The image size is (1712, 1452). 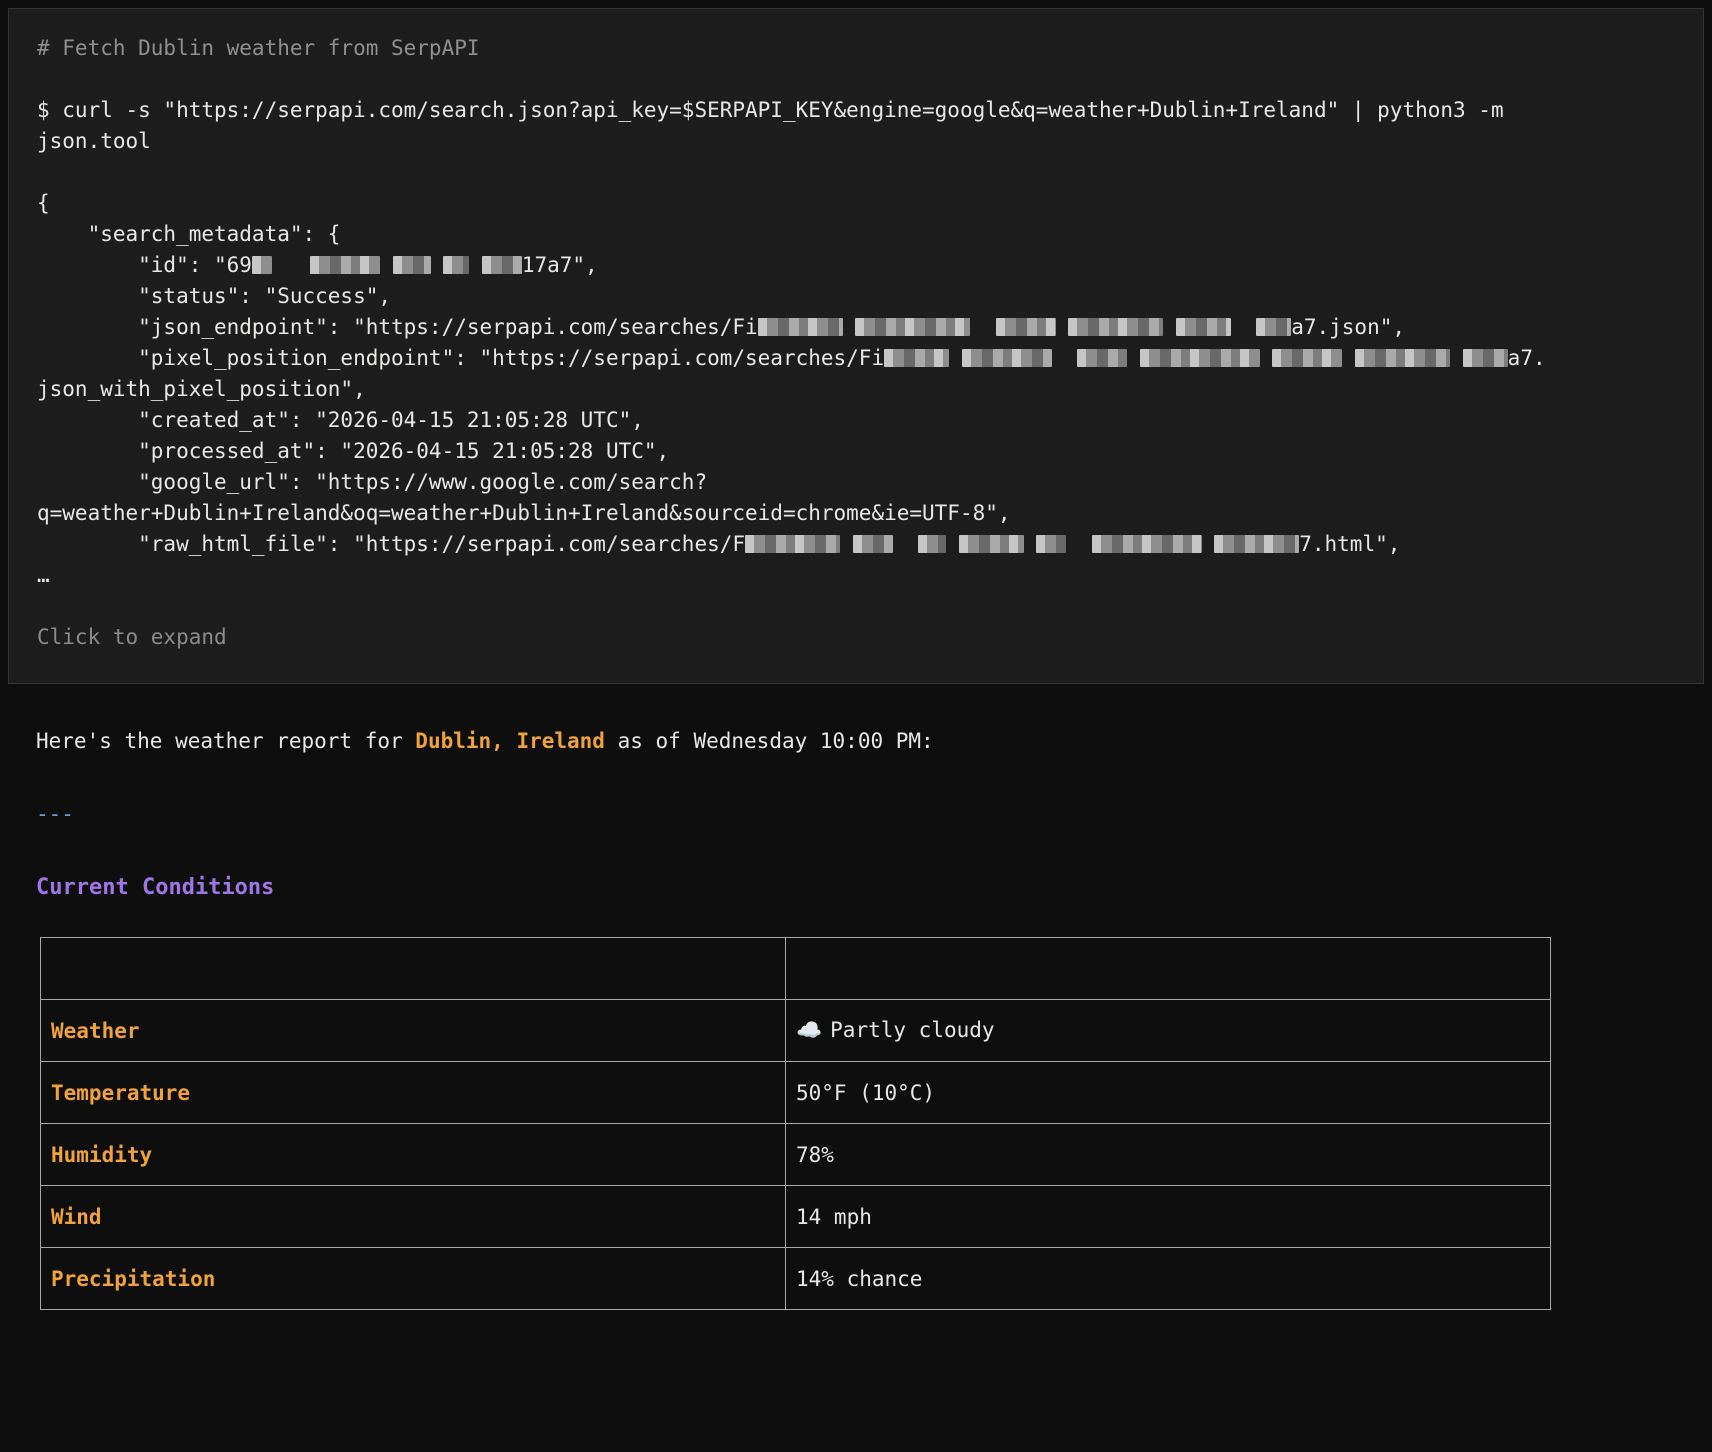 I want to click on table-row: Humidity 78%, so click(x=795, y=1154).